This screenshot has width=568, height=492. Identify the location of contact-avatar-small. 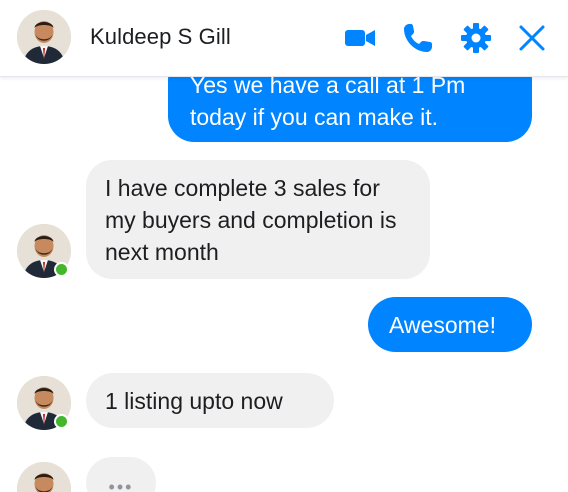
(44, 477).